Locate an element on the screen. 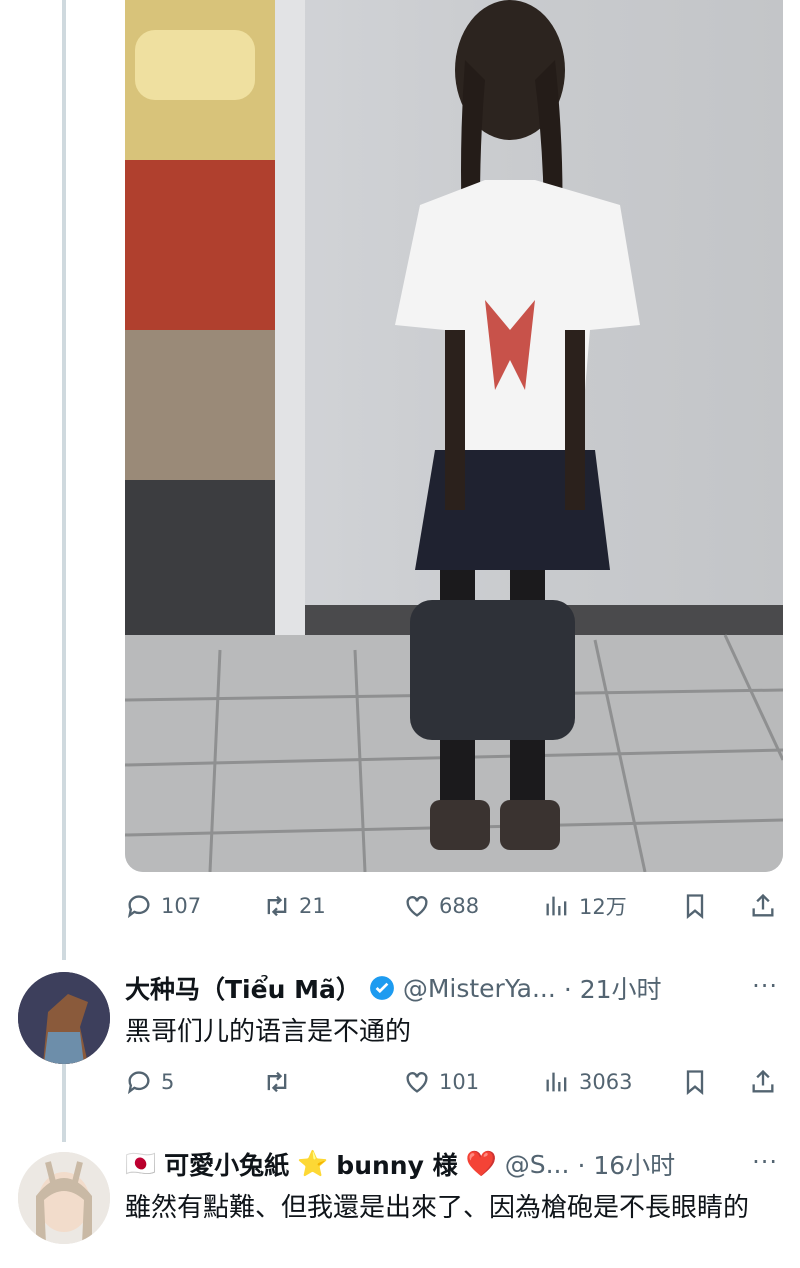 This screenshot has width=800, height=1268. views-count: 12万 is located at coordinates (603, 907).